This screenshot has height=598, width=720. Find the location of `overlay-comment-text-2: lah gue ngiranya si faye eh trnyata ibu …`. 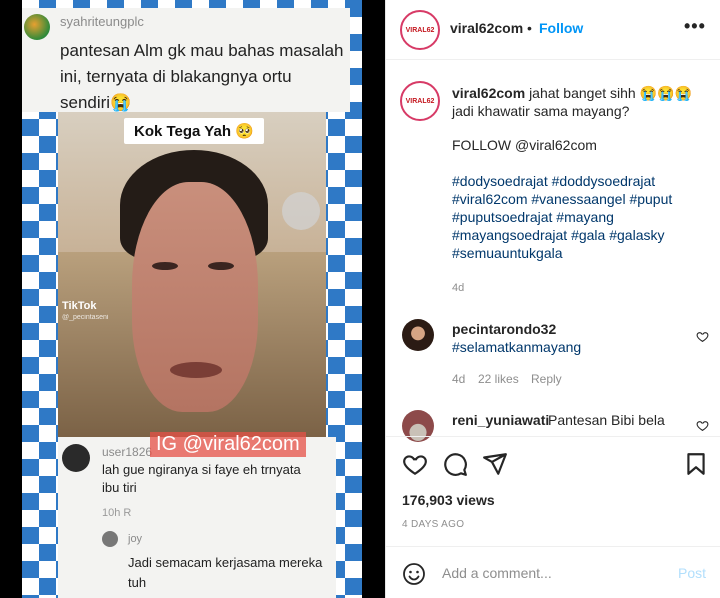

overlay-comment-text-2: lah gue ngiranya si faye eh trnyata ibu … is located at coordinates (201, 478).